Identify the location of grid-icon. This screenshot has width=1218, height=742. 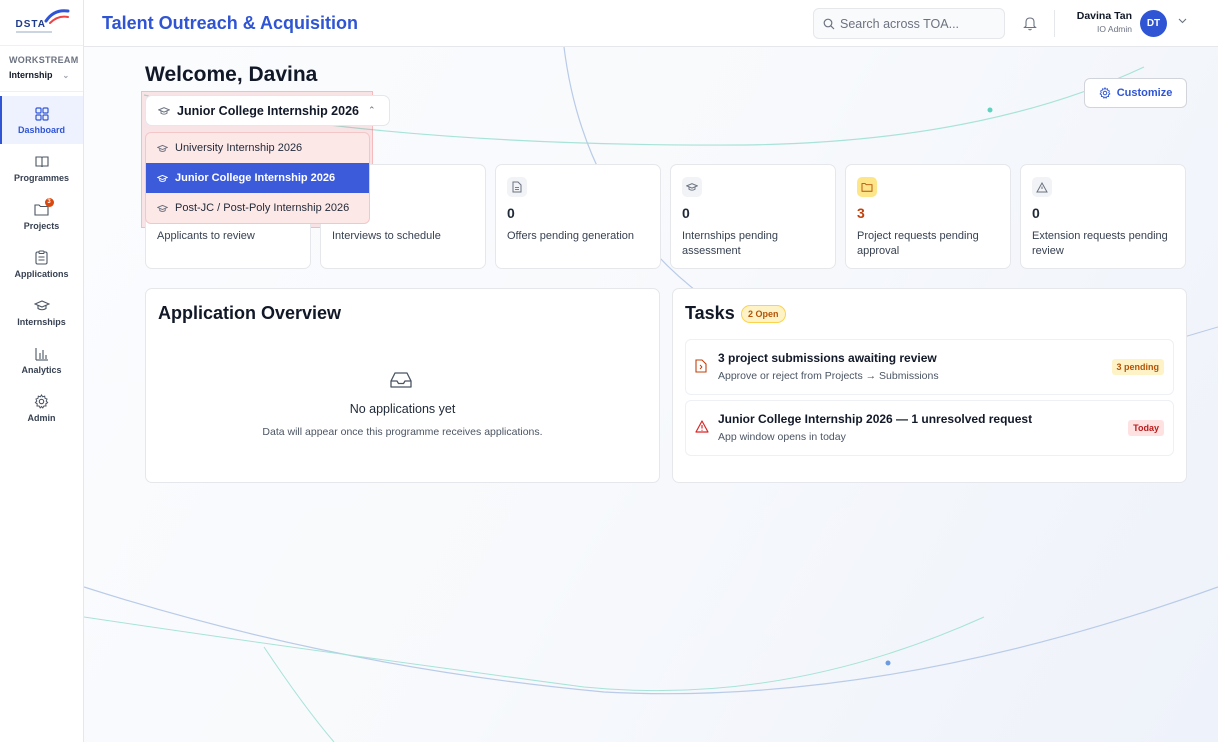
(42, 114).